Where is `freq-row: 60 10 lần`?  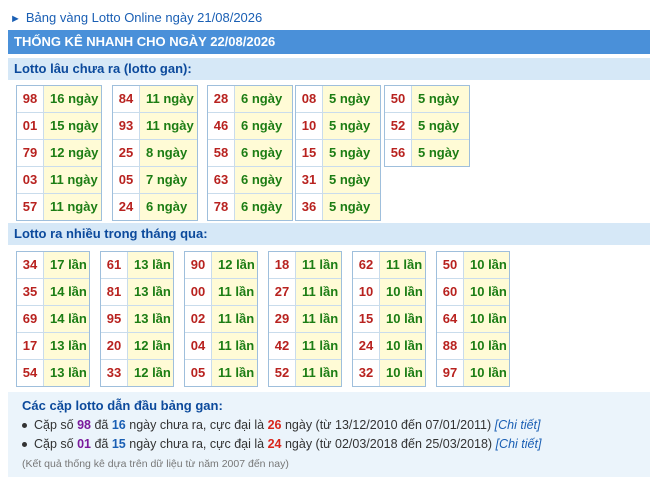
freq-row: 60 10 lần is located at coordinates (473, 291).